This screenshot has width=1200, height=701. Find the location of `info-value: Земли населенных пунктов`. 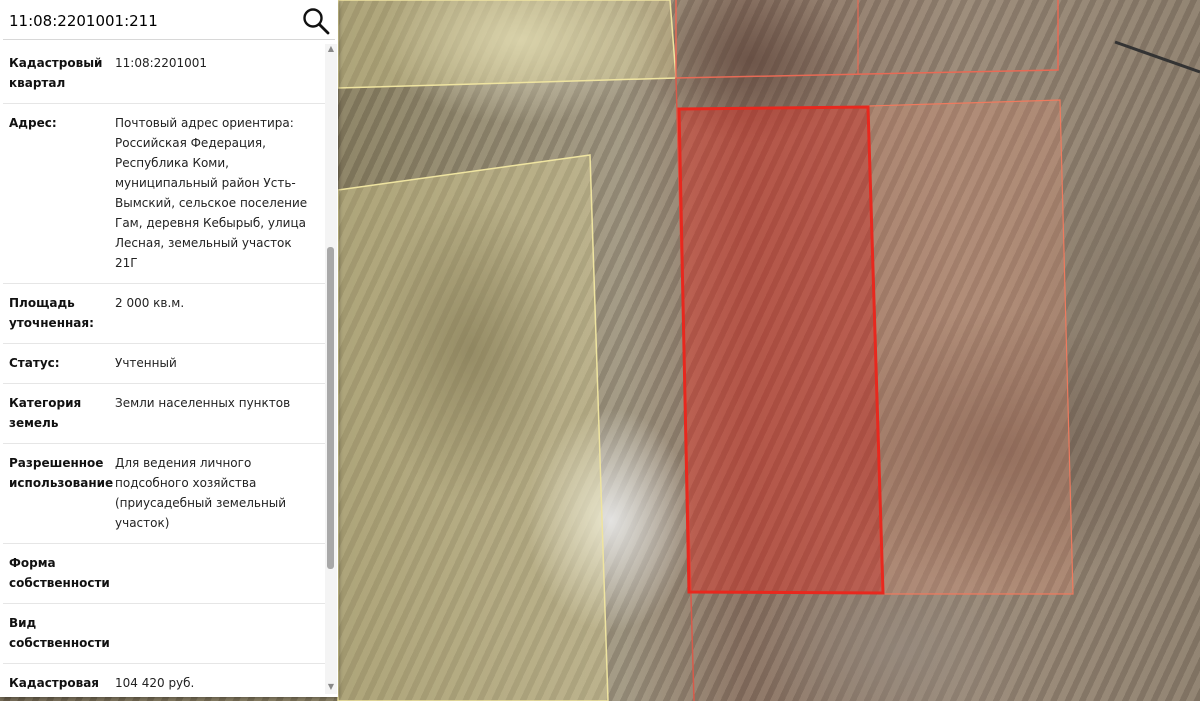

info-value: Земли населенных пунктов is located at coordinates (217, 413).